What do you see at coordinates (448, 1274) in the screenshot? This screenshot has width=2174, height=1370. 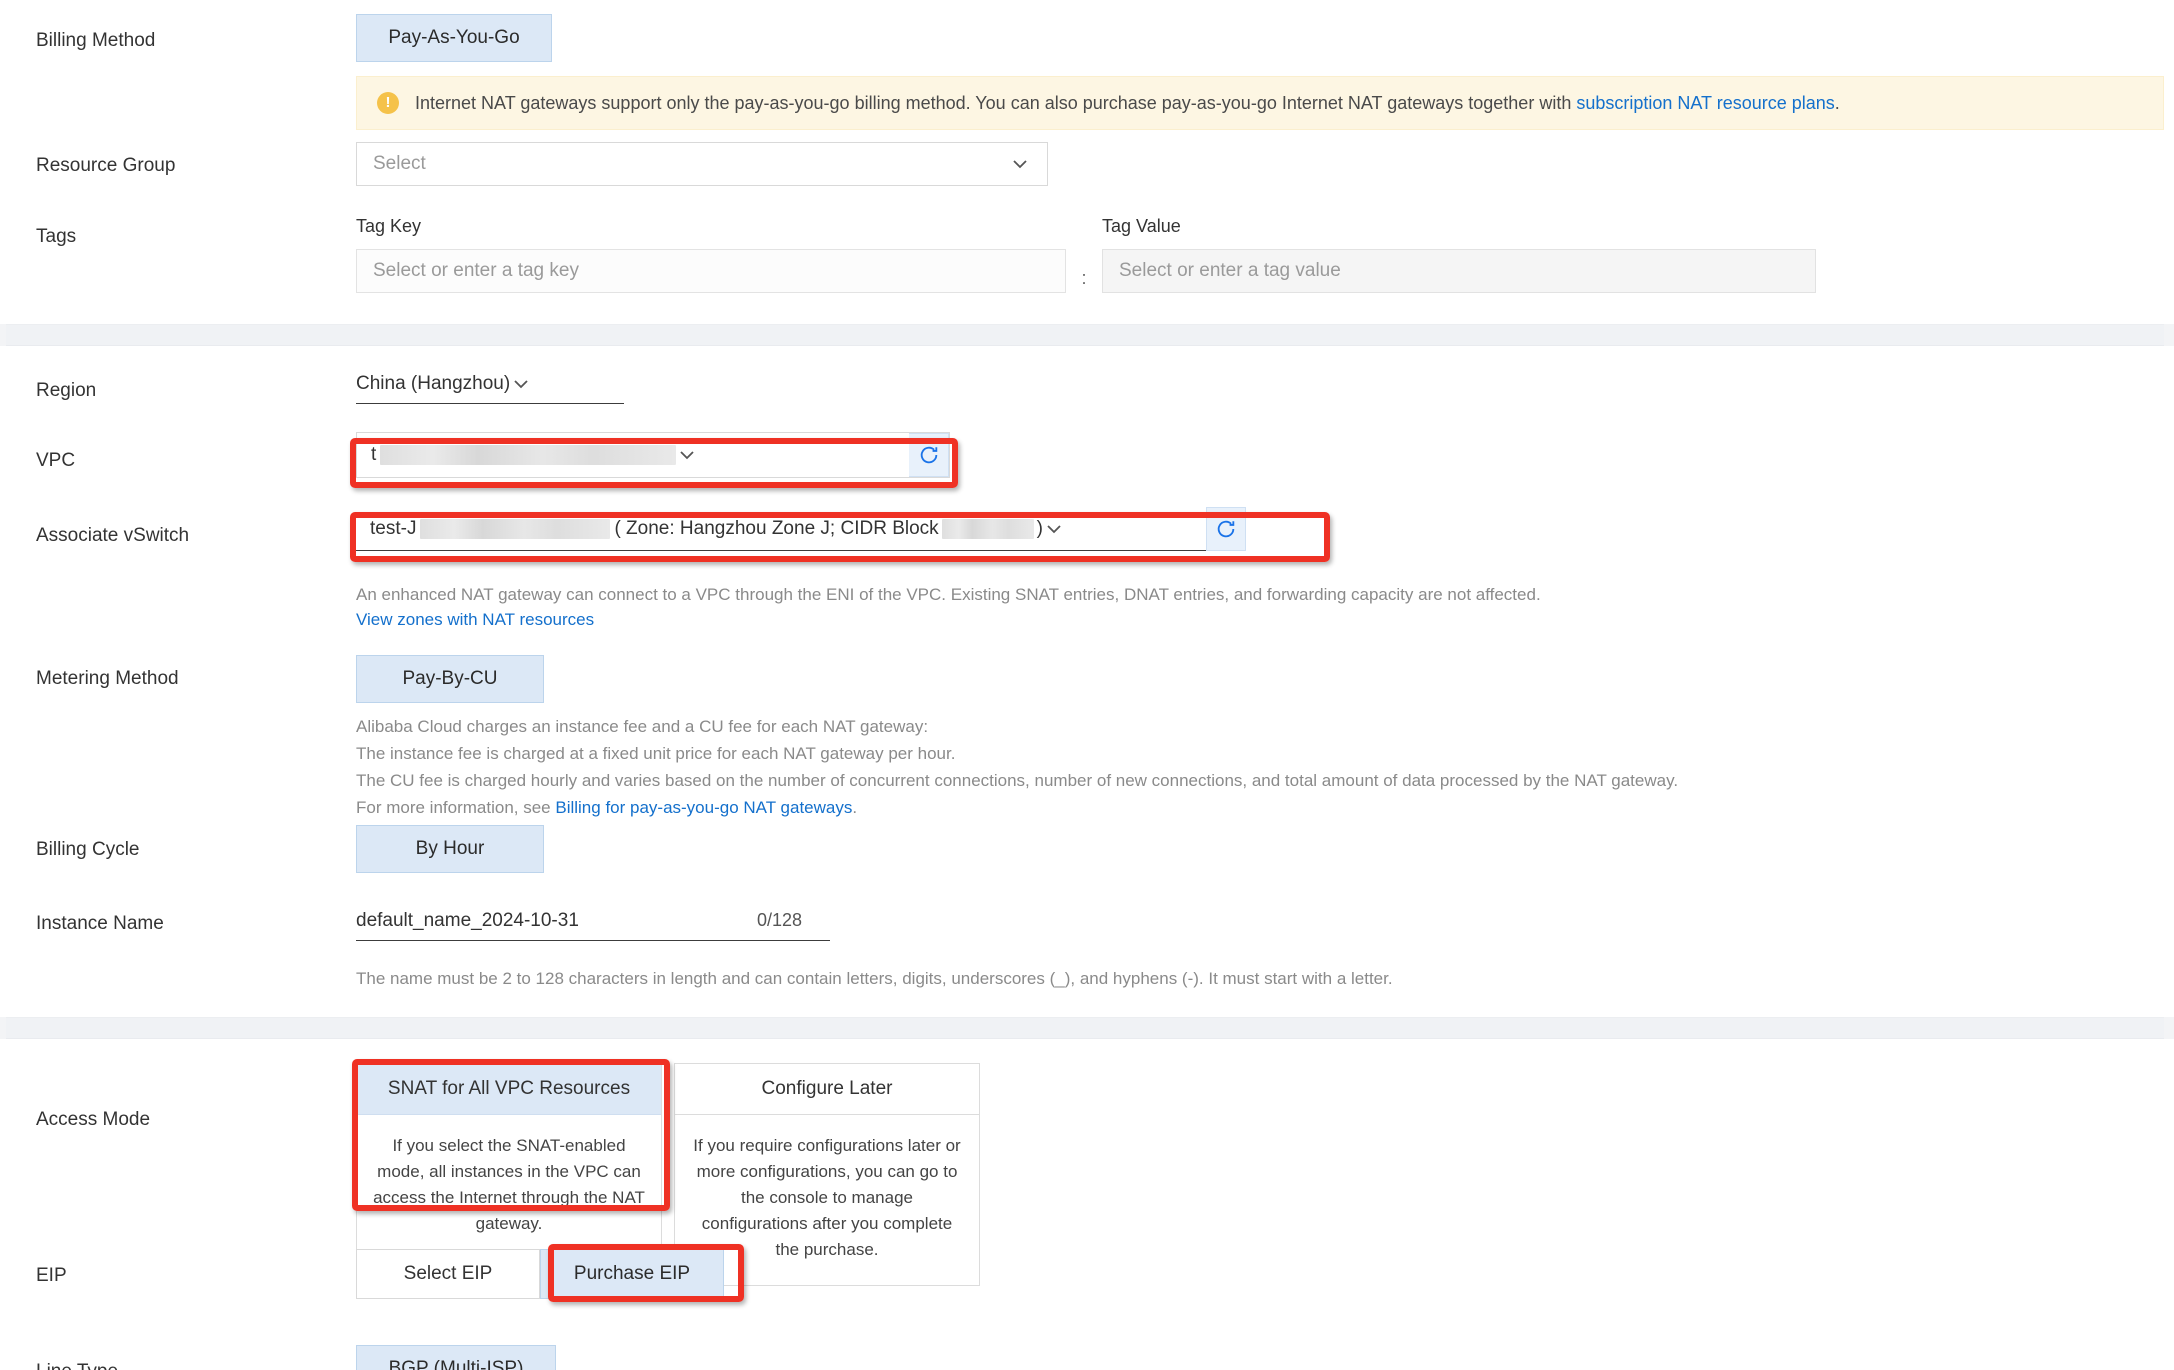 I see `eip-option-select-eip: Select EIP` at bounding box center [448, 1274].